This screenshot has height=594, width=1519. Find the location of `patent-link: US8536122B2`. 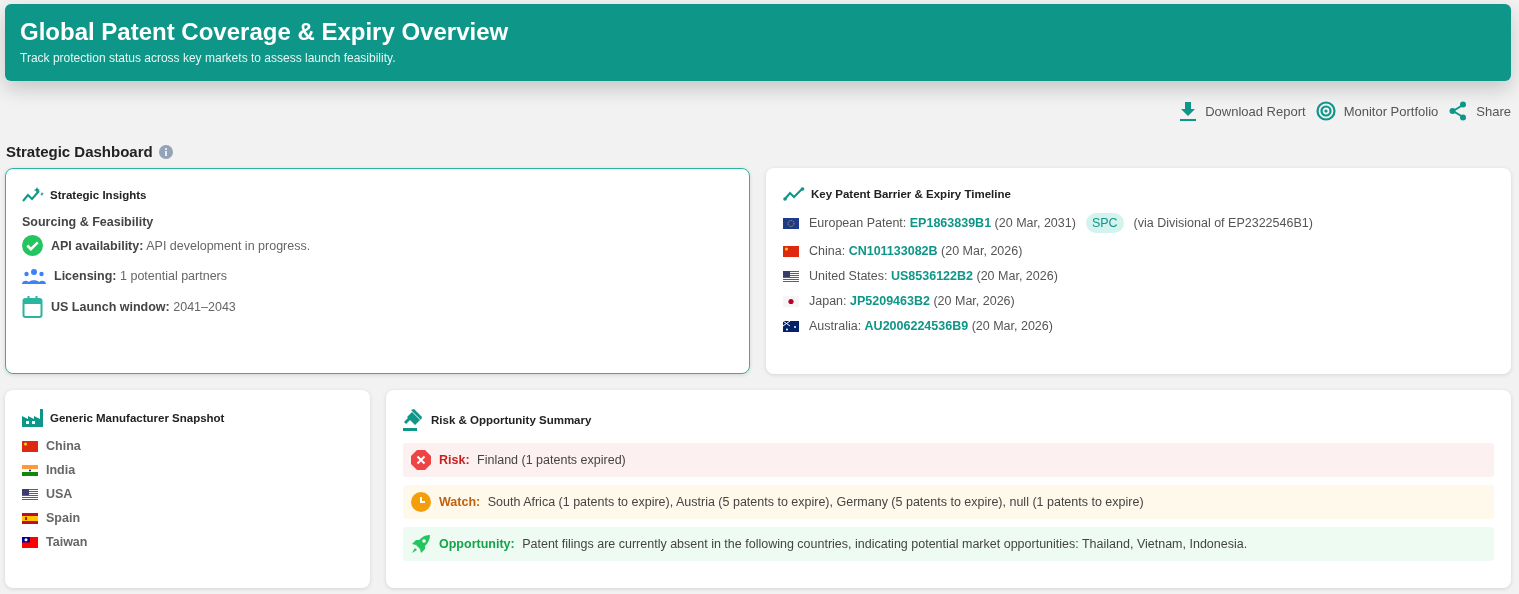

patent-link: US8536122B2 is located at coordinates (932, 276).